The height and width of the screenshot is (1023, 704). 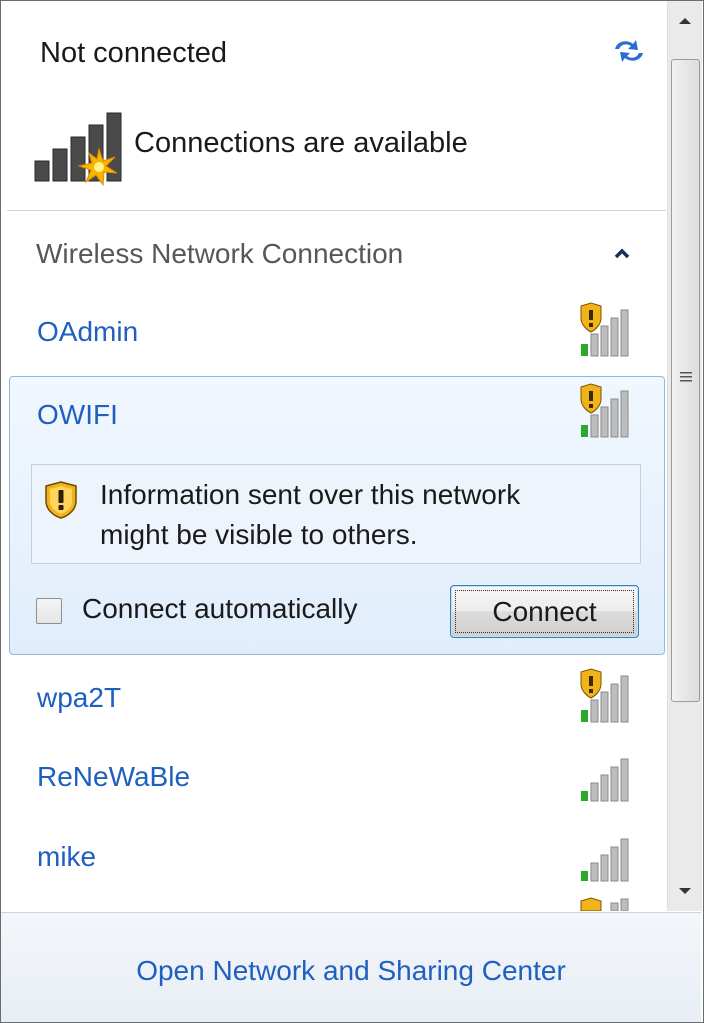 What do you see at coordinates (134, 53) in the screenshot?
I see `connection-status: Not connected` at bounding box center [134, 53].